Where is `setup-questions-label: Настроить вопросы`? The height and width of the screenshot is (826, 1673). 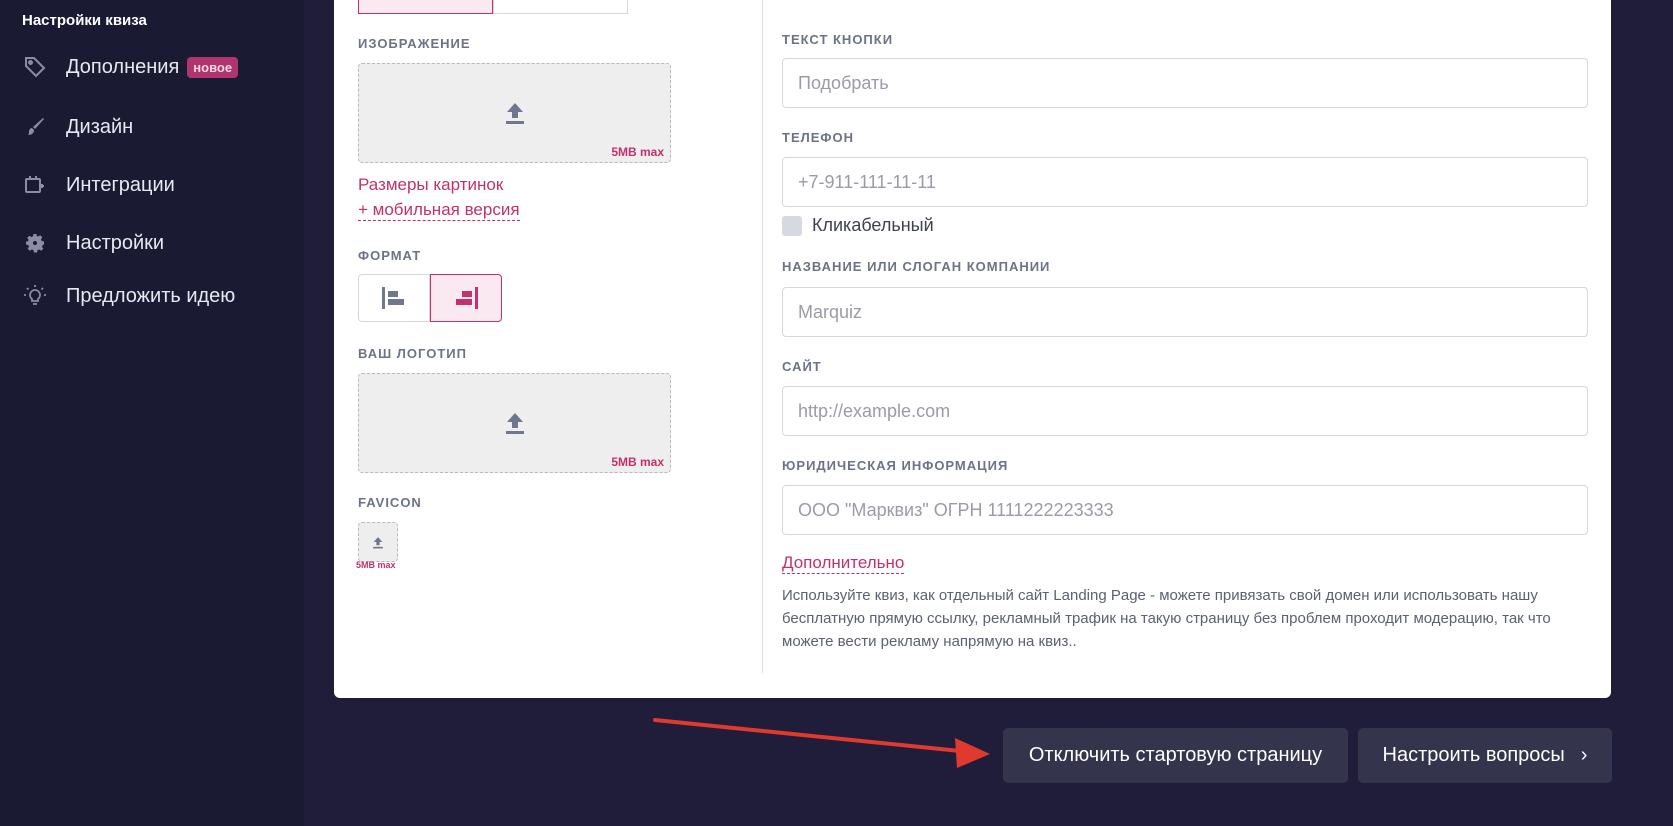
setup-questions-label: Настроить вопросы is located at coordinates (1473, 755).